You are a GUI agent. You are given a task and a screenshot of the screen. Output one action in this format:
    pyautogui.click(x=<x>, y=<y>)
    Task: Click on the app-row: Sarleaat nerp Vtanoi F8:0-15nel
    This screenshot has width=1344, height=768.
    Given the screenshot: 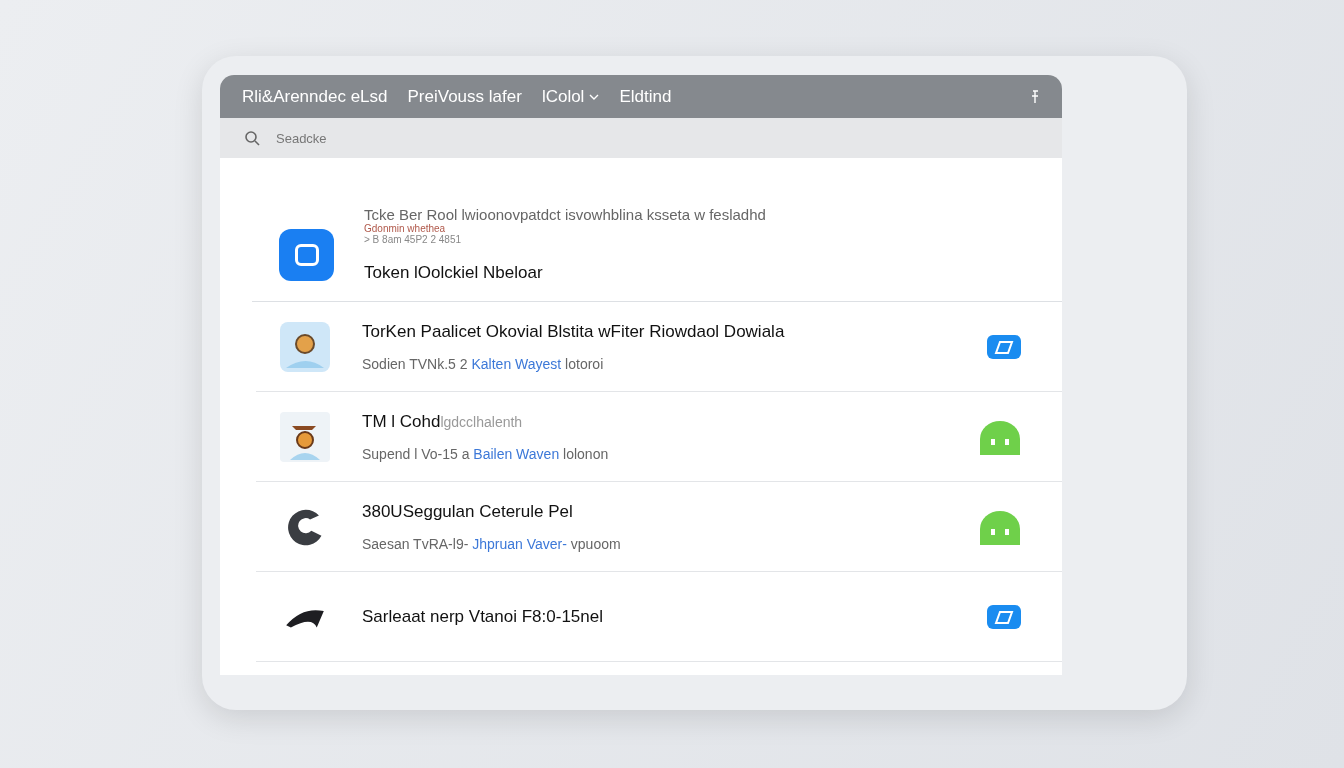 What is the action you would take?
    pyautogui.click(x=659, y=617)
    